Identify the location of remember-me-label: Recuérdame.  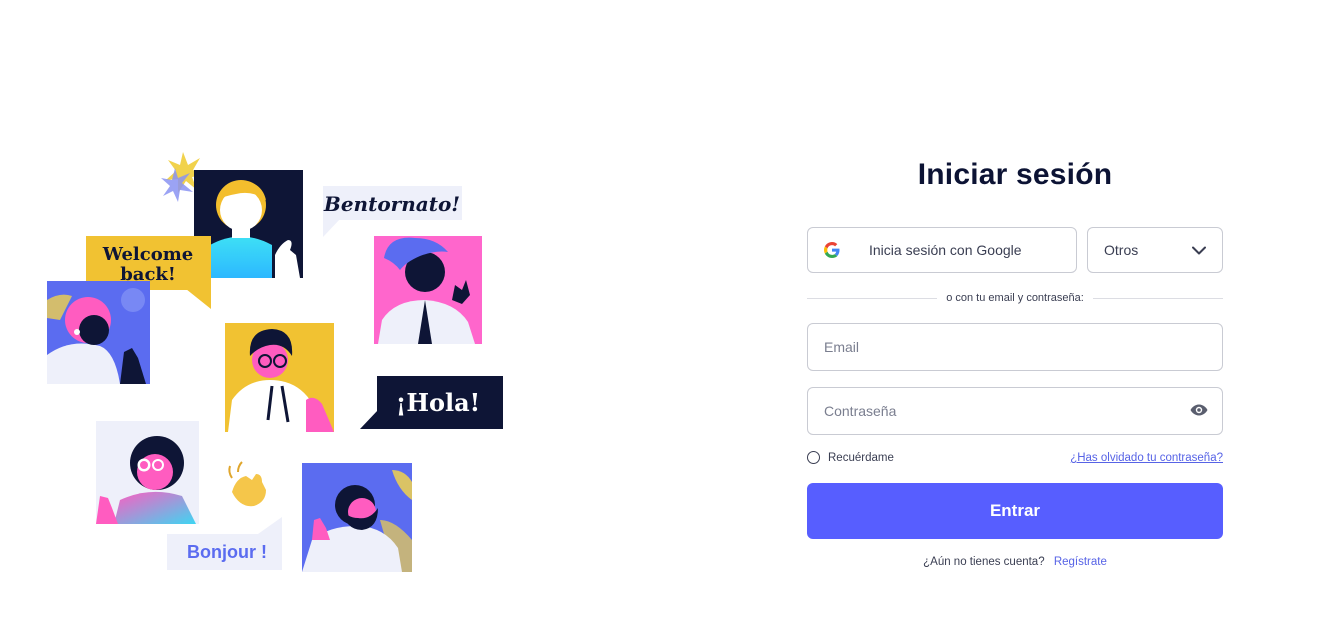
(861, 457).